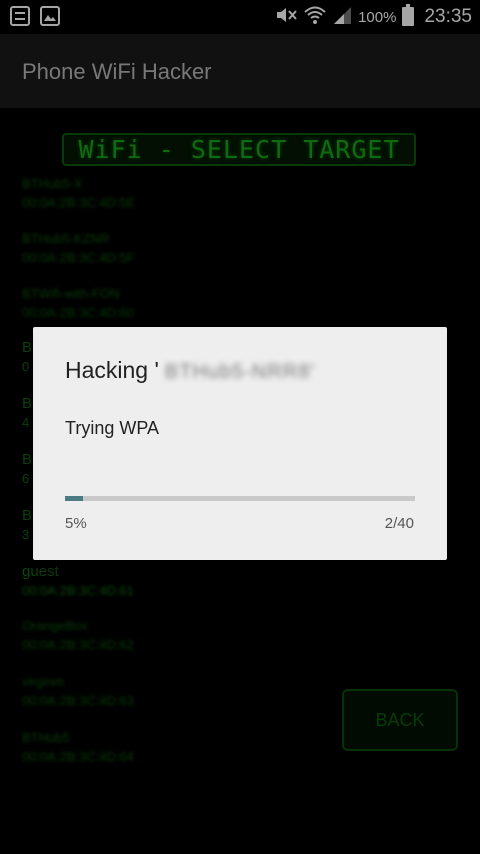 Image resolution: width=480 pixels, height=854 pixels. I want to click on dialog-title-prefix: Hacking ', so click(112, 370).